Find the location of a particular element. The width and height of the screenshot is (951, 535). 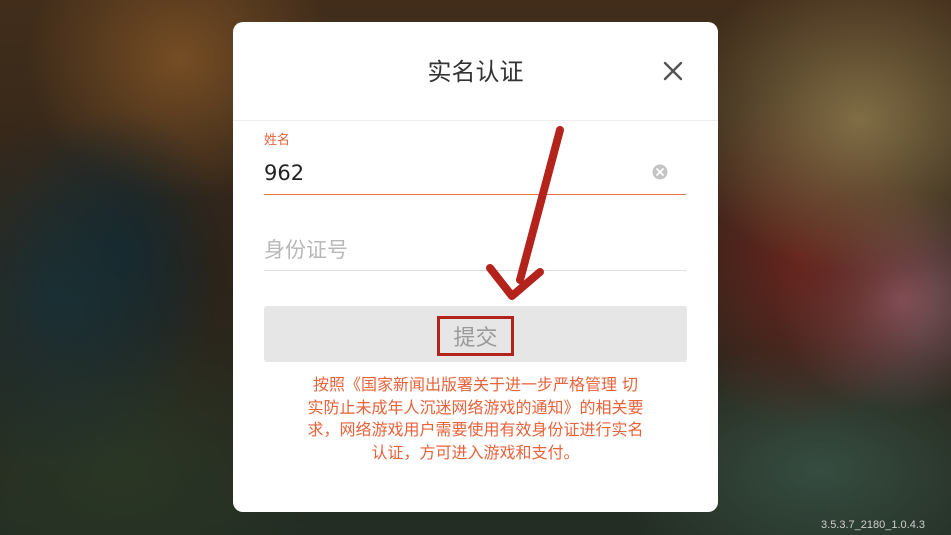

name-input is located at coordinates (459, 173).